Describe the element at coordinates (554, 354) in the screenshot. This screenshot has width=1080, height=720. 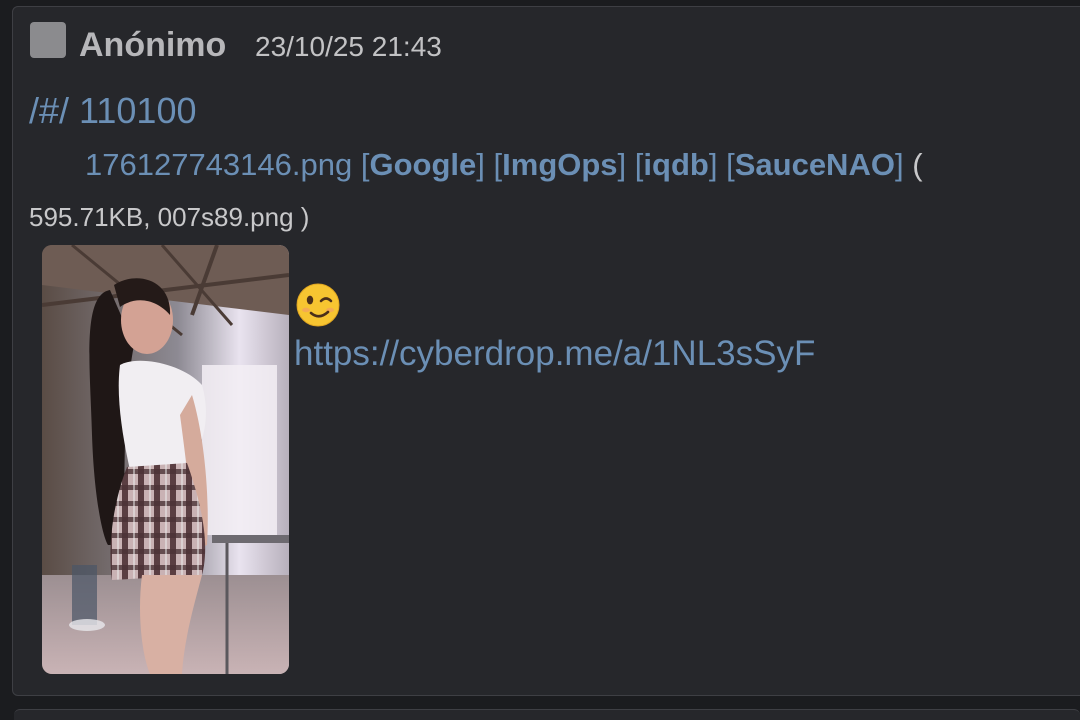
I see `external-link: https://cyberdrop.me/a/1NL3sSyF` at that location.